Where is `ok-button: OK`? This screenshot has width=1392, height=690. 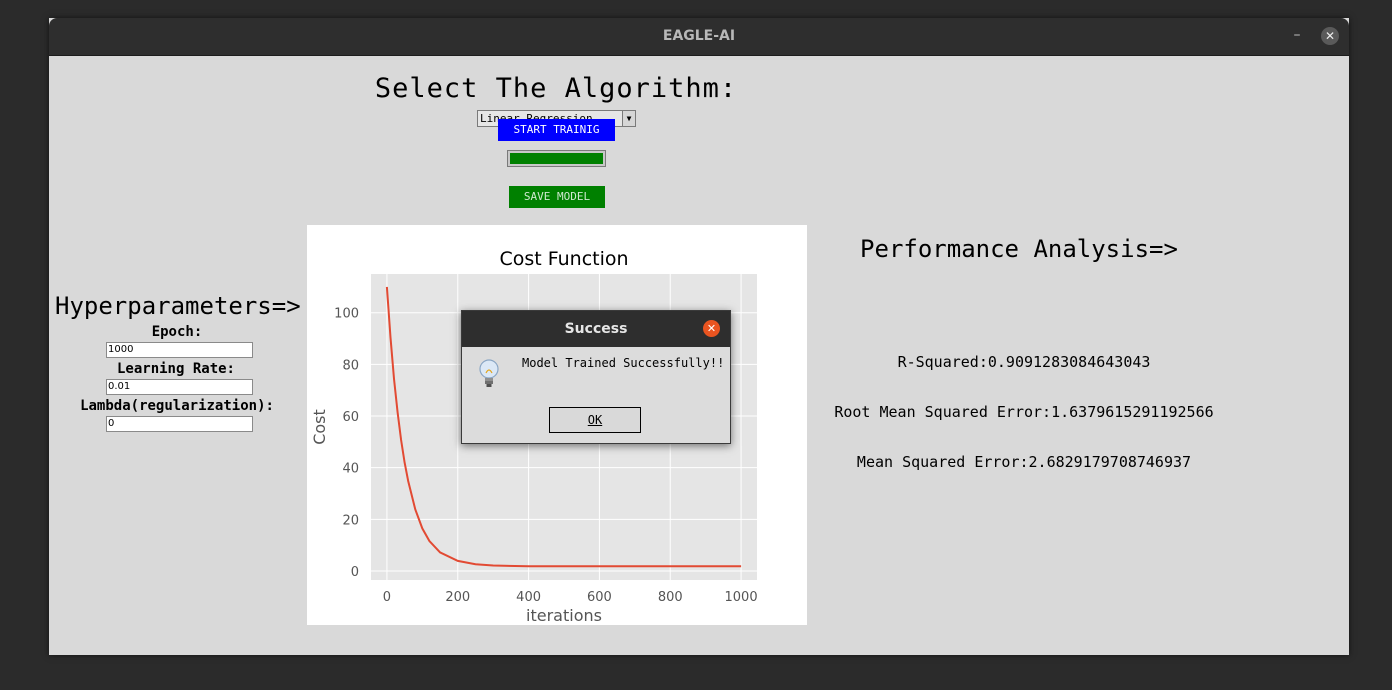 ok-button: OK is located at coordinates (595, 420).